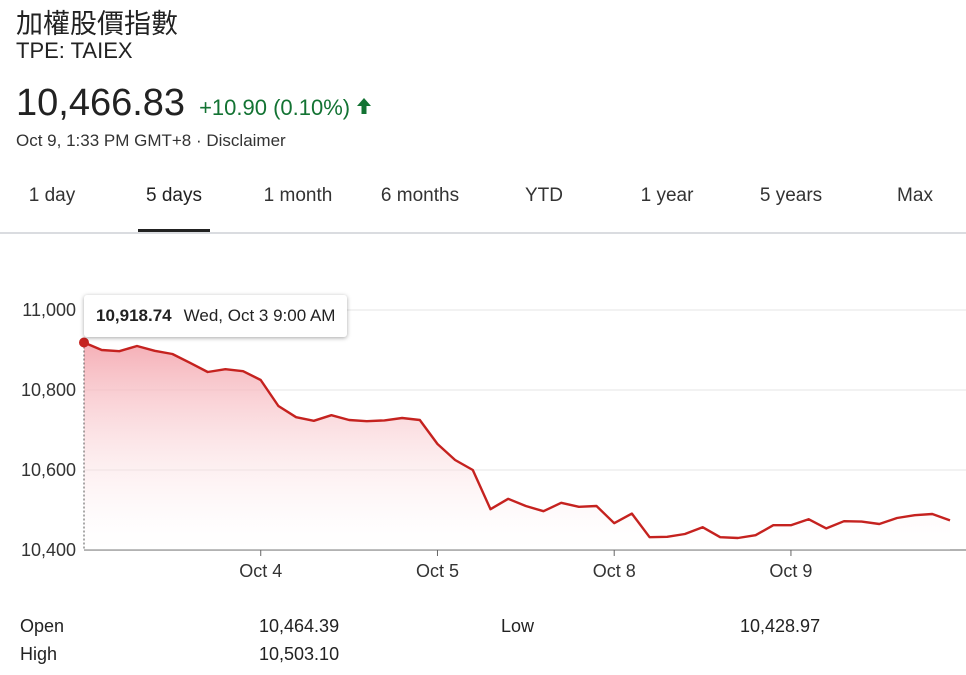  Describe the element at coordinates (84, 342) in the screenshot. I see `hover-point` at that location.